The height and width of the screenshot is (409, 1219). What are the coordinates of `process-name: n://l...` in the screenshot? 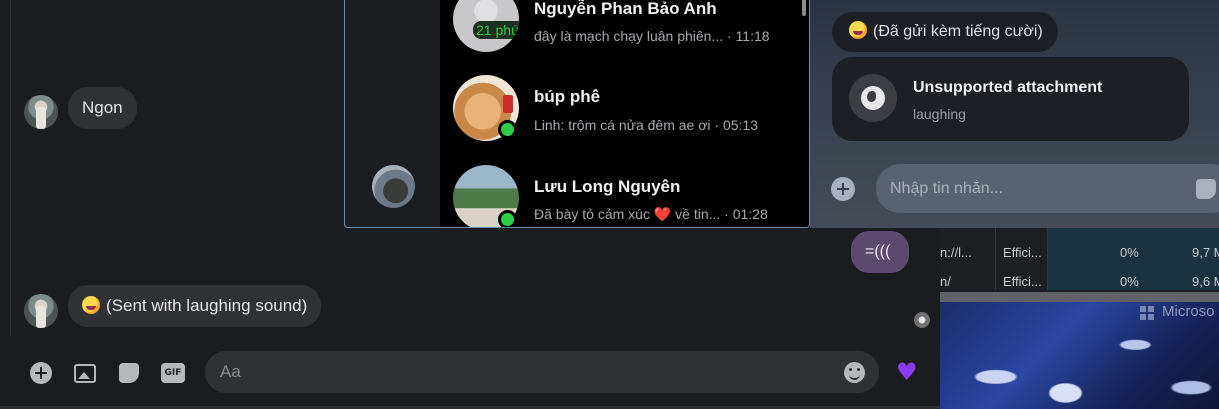 It's located at (956, 252).